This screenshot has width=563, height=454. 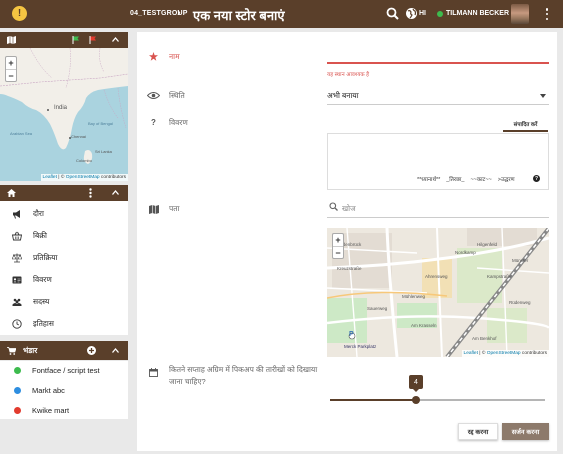 What do you see at coordinates (64, 193) in the screenshot?
I see `nav-panel-header` at bounding box center [64, 193].